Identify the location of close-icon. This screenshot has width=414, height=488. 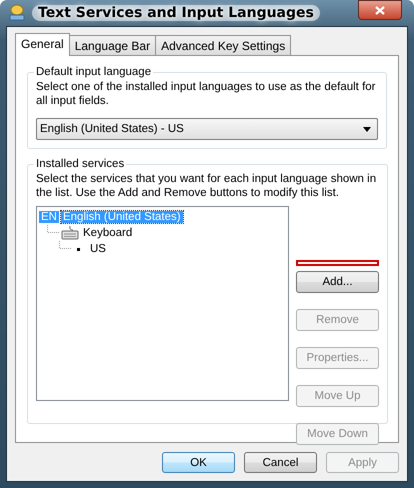
(380, 10).